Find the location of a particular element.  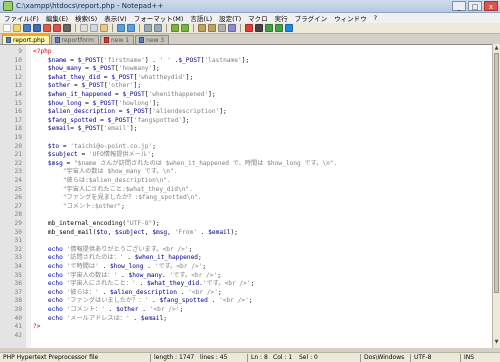

menu-language: 言語(L) is located at coordinates (201, 18).